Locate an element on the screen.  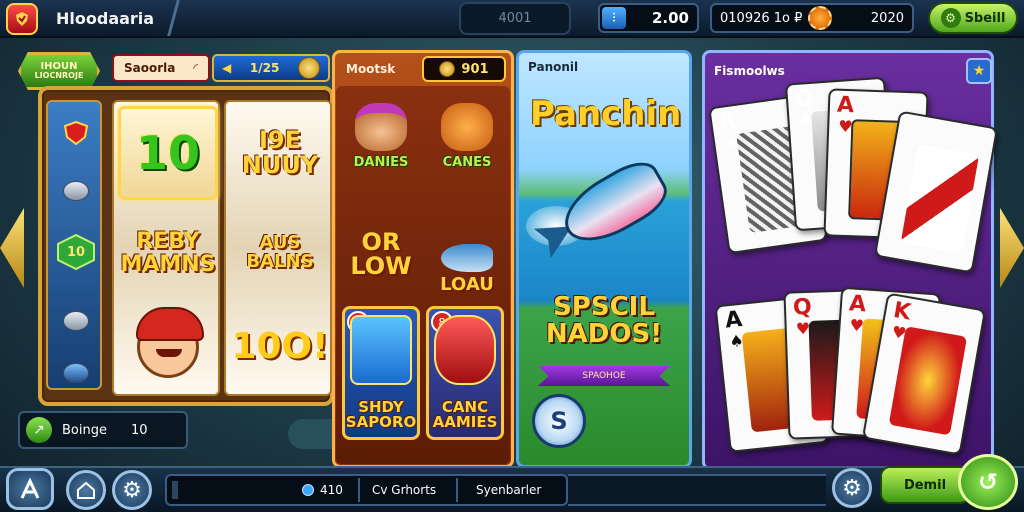
play-button: ↺ is located at coordinates (988, 482).